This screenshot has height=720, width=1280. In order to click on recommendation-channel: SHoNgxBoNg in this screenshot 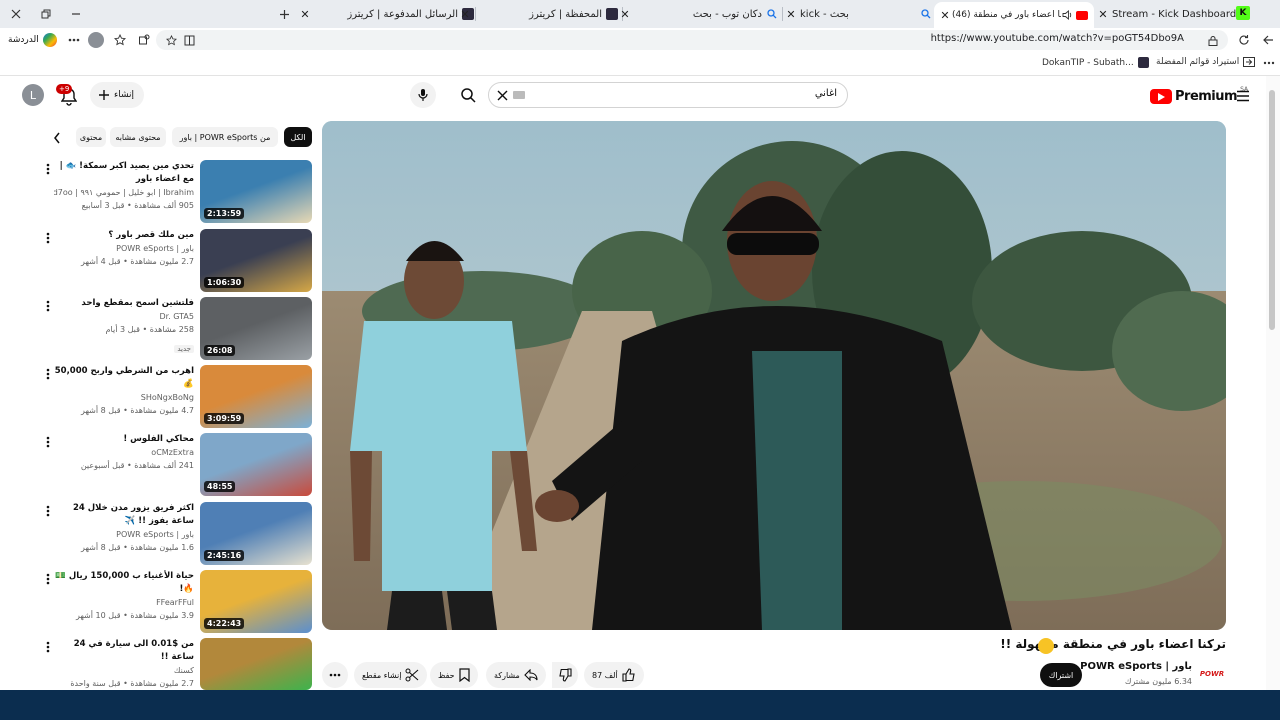, I will do `click(124, 397)`.